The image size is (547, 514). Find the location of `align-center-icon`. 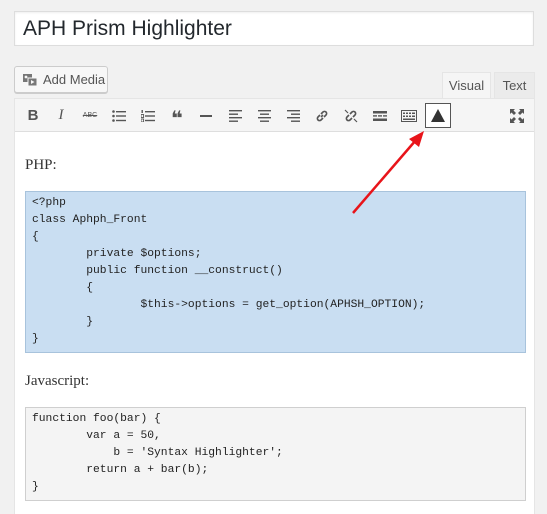

align-center-icon is located at coordinates (264, 115).